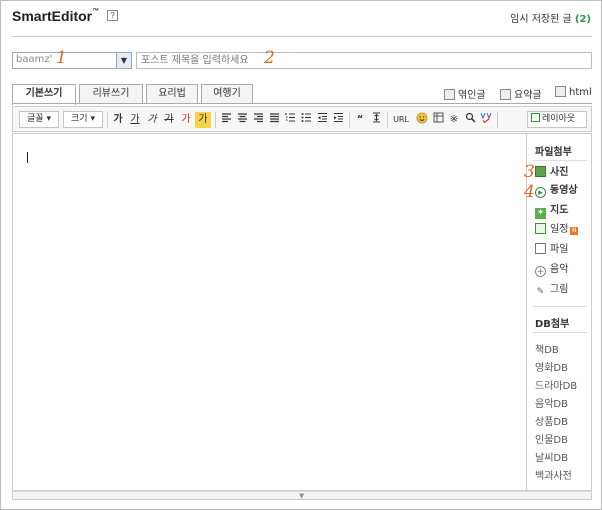  Describe the element at coordinates (551, 211) in the screenshot. I see `attach-map-button: ✦ 지도` at that location.